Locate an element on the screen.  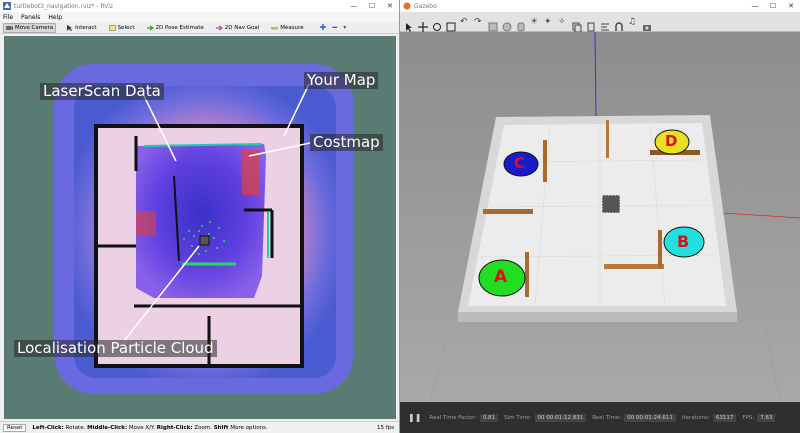
tool-2d-pose-estimate: 2D Pose Estimate is located at coordinates (175, 28).